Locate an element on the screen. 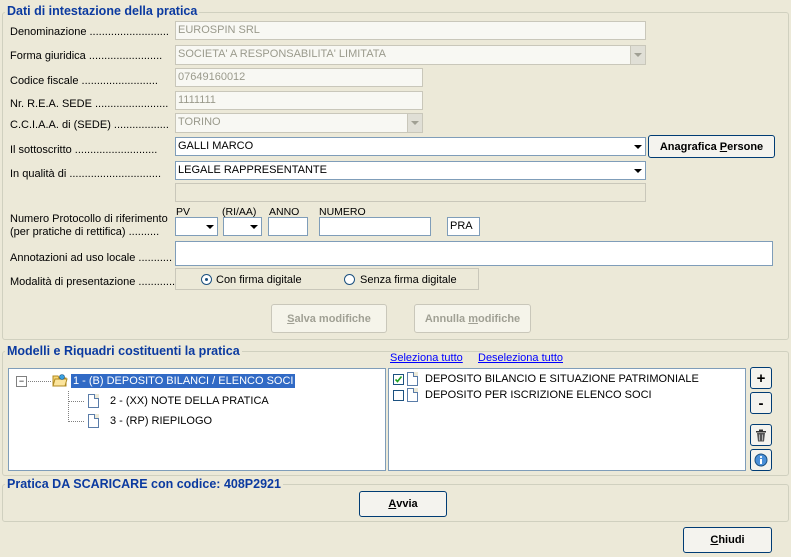 The height and width of the screenshot is (557, 791). deseleziona-tutto-link: Deseleziona tutto is located at coordinates (520, 358).